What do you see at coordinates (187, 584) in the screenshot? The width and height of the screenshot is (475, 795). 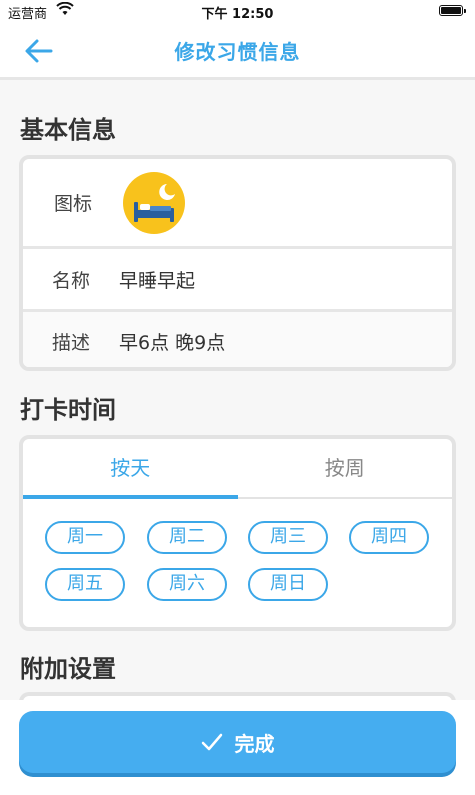 I see `day-chip-saturday: 周六` at bounding box center [187, 584].